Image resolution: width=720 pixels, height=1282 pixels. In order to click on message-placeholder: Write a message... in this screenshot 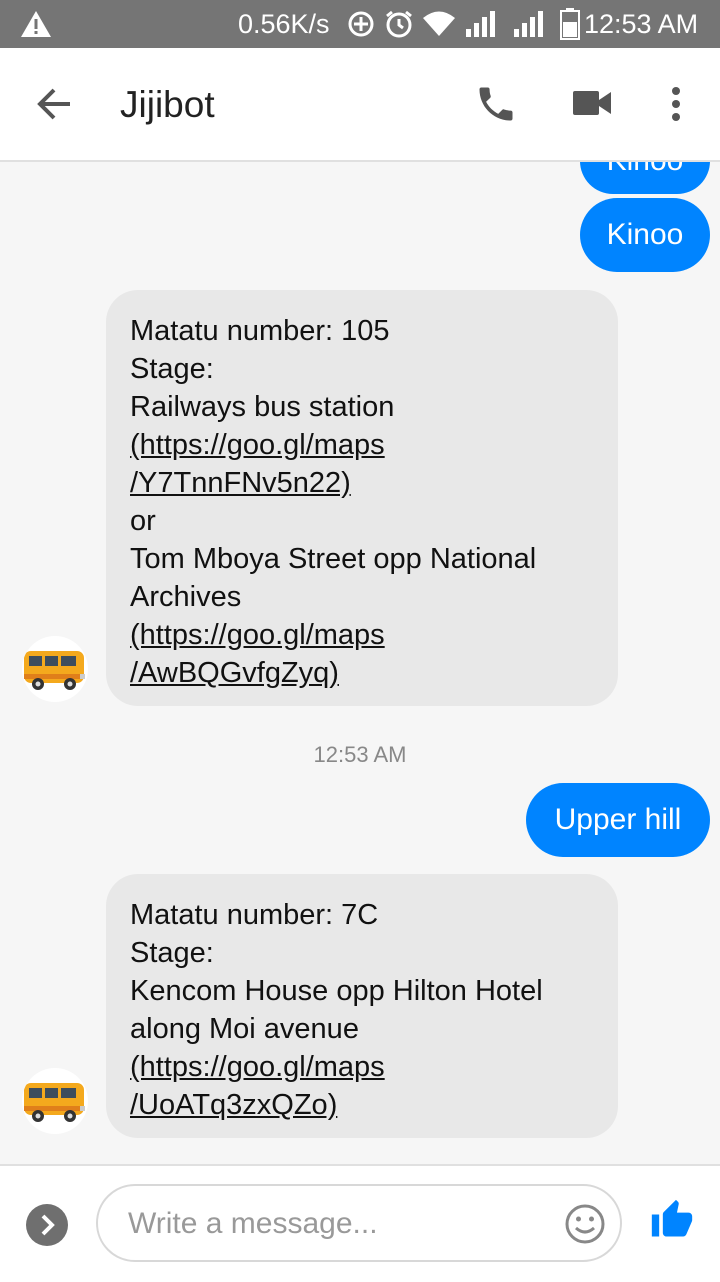, I will do `click(253, 1223)`.